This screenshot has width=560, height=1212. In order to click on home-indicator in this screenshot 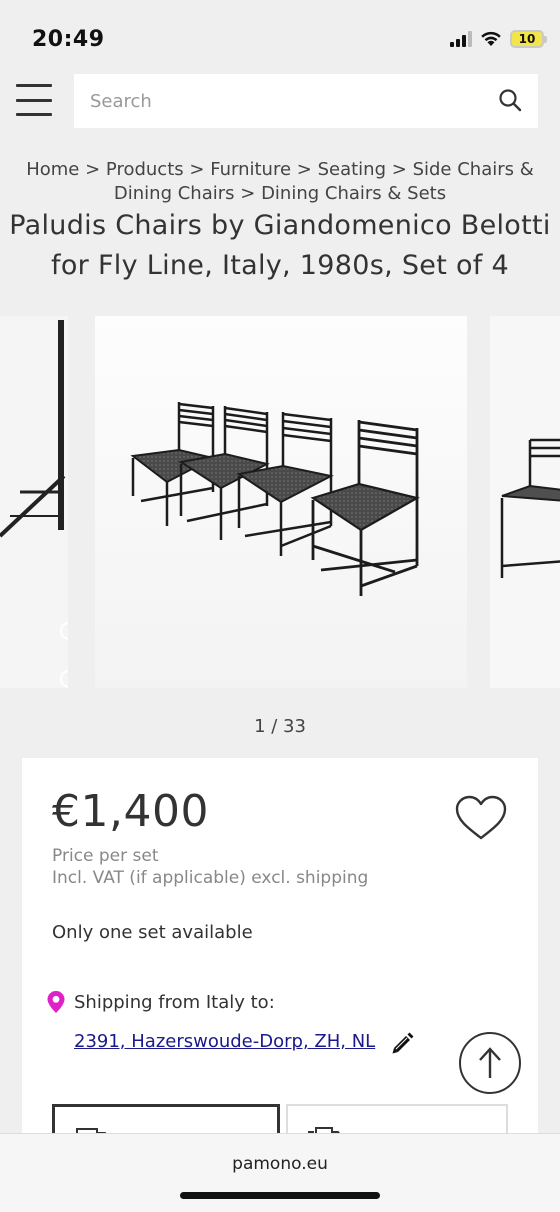, I will do `click(280, 1195)`.